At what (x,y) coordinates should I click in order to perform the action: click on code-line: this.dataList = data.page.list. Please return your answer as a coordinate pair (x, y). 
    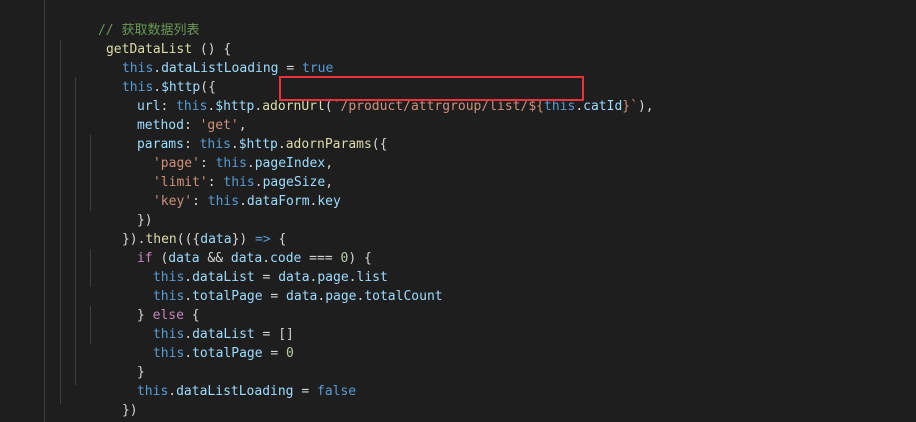
    Looking at the image, I should click on (327, 267).